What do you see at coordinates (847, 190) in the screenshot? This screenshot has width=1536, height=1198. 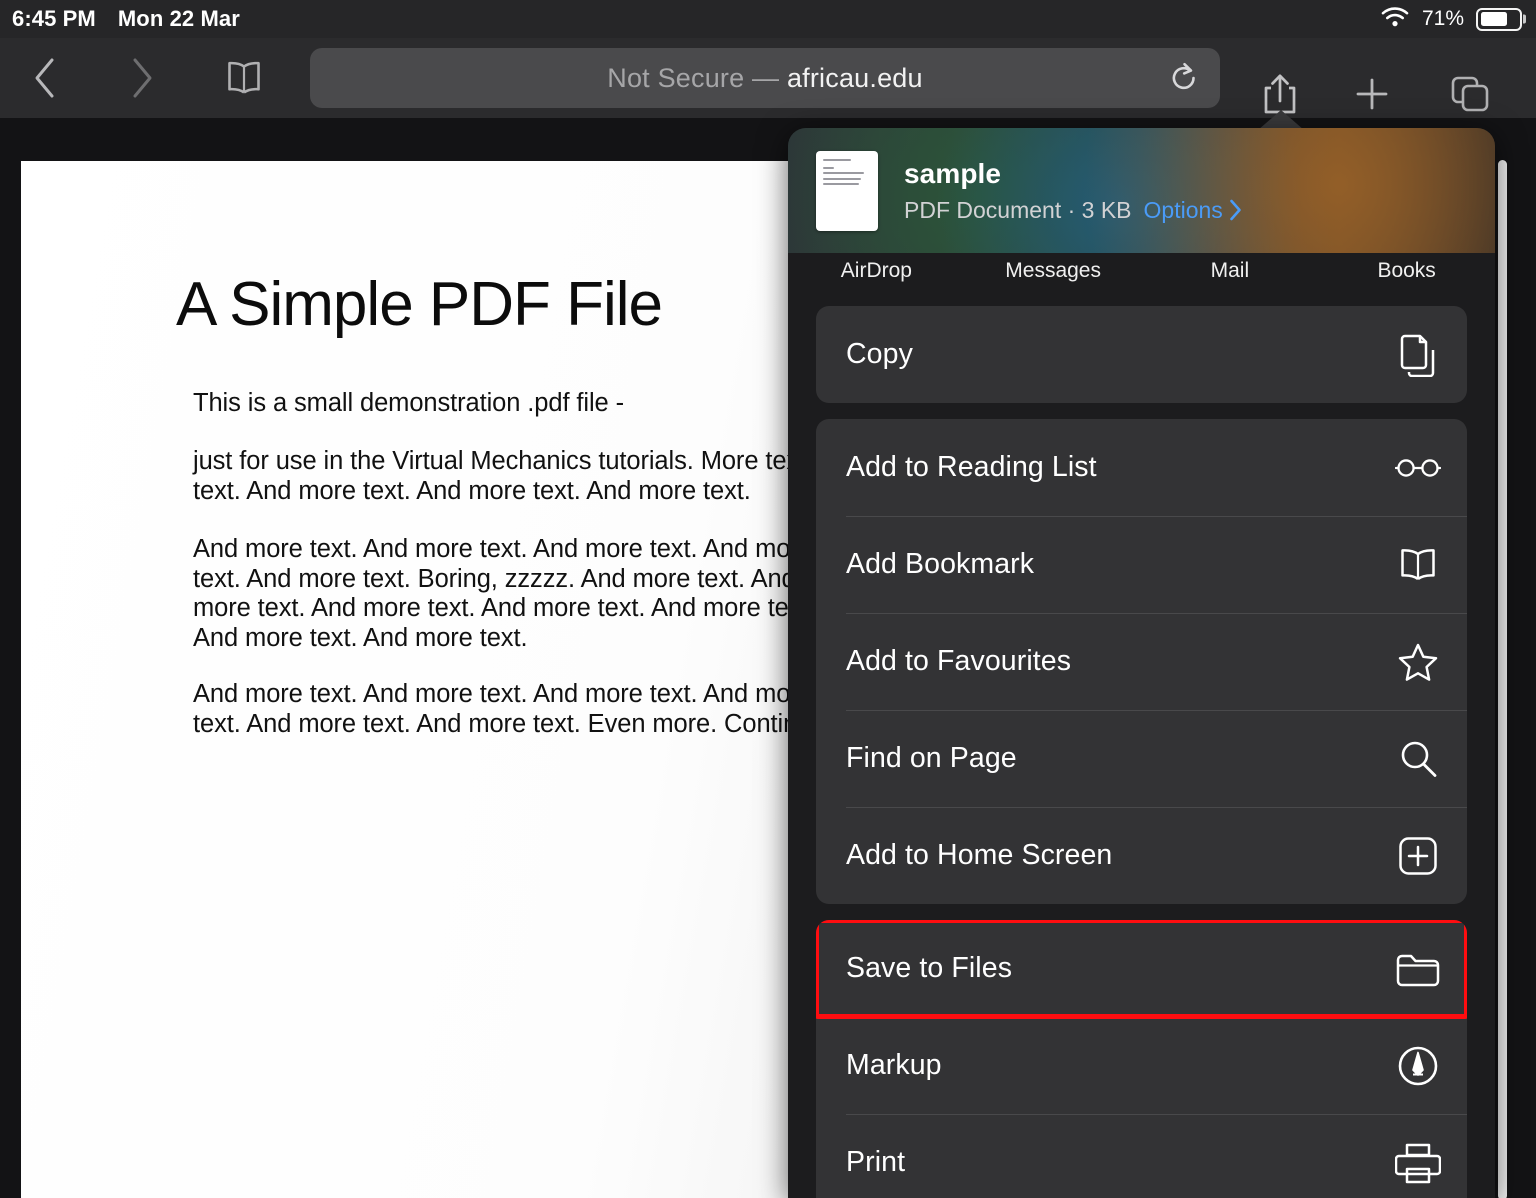 I see `document-thumbnail` at bounding box center [847, 190].